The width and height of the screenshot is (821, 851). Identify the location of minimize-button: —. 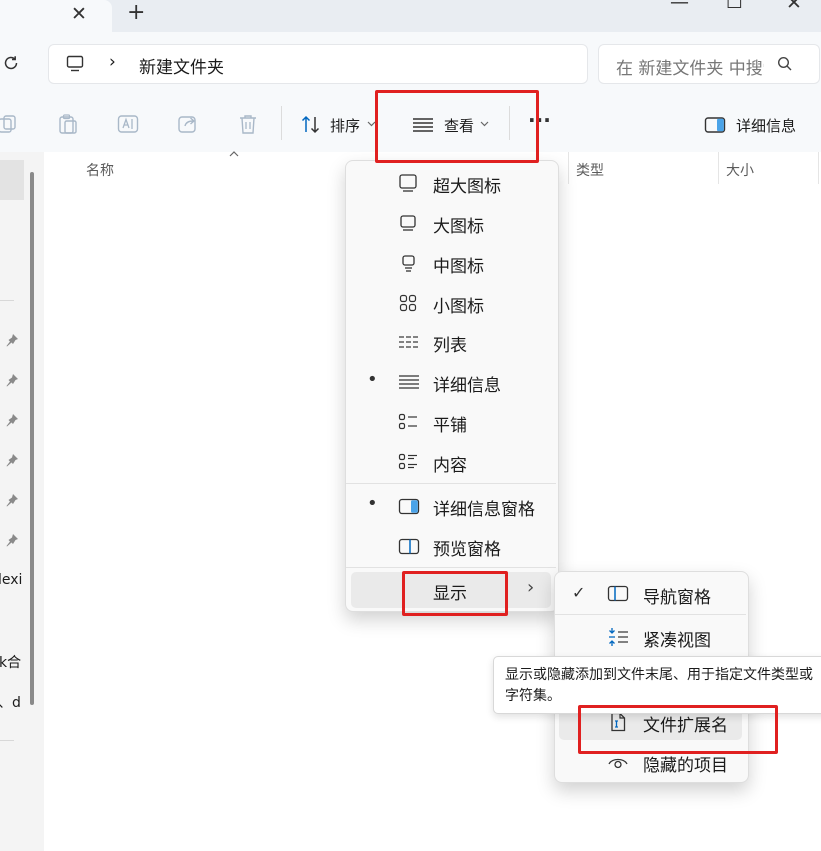
(679, 6).